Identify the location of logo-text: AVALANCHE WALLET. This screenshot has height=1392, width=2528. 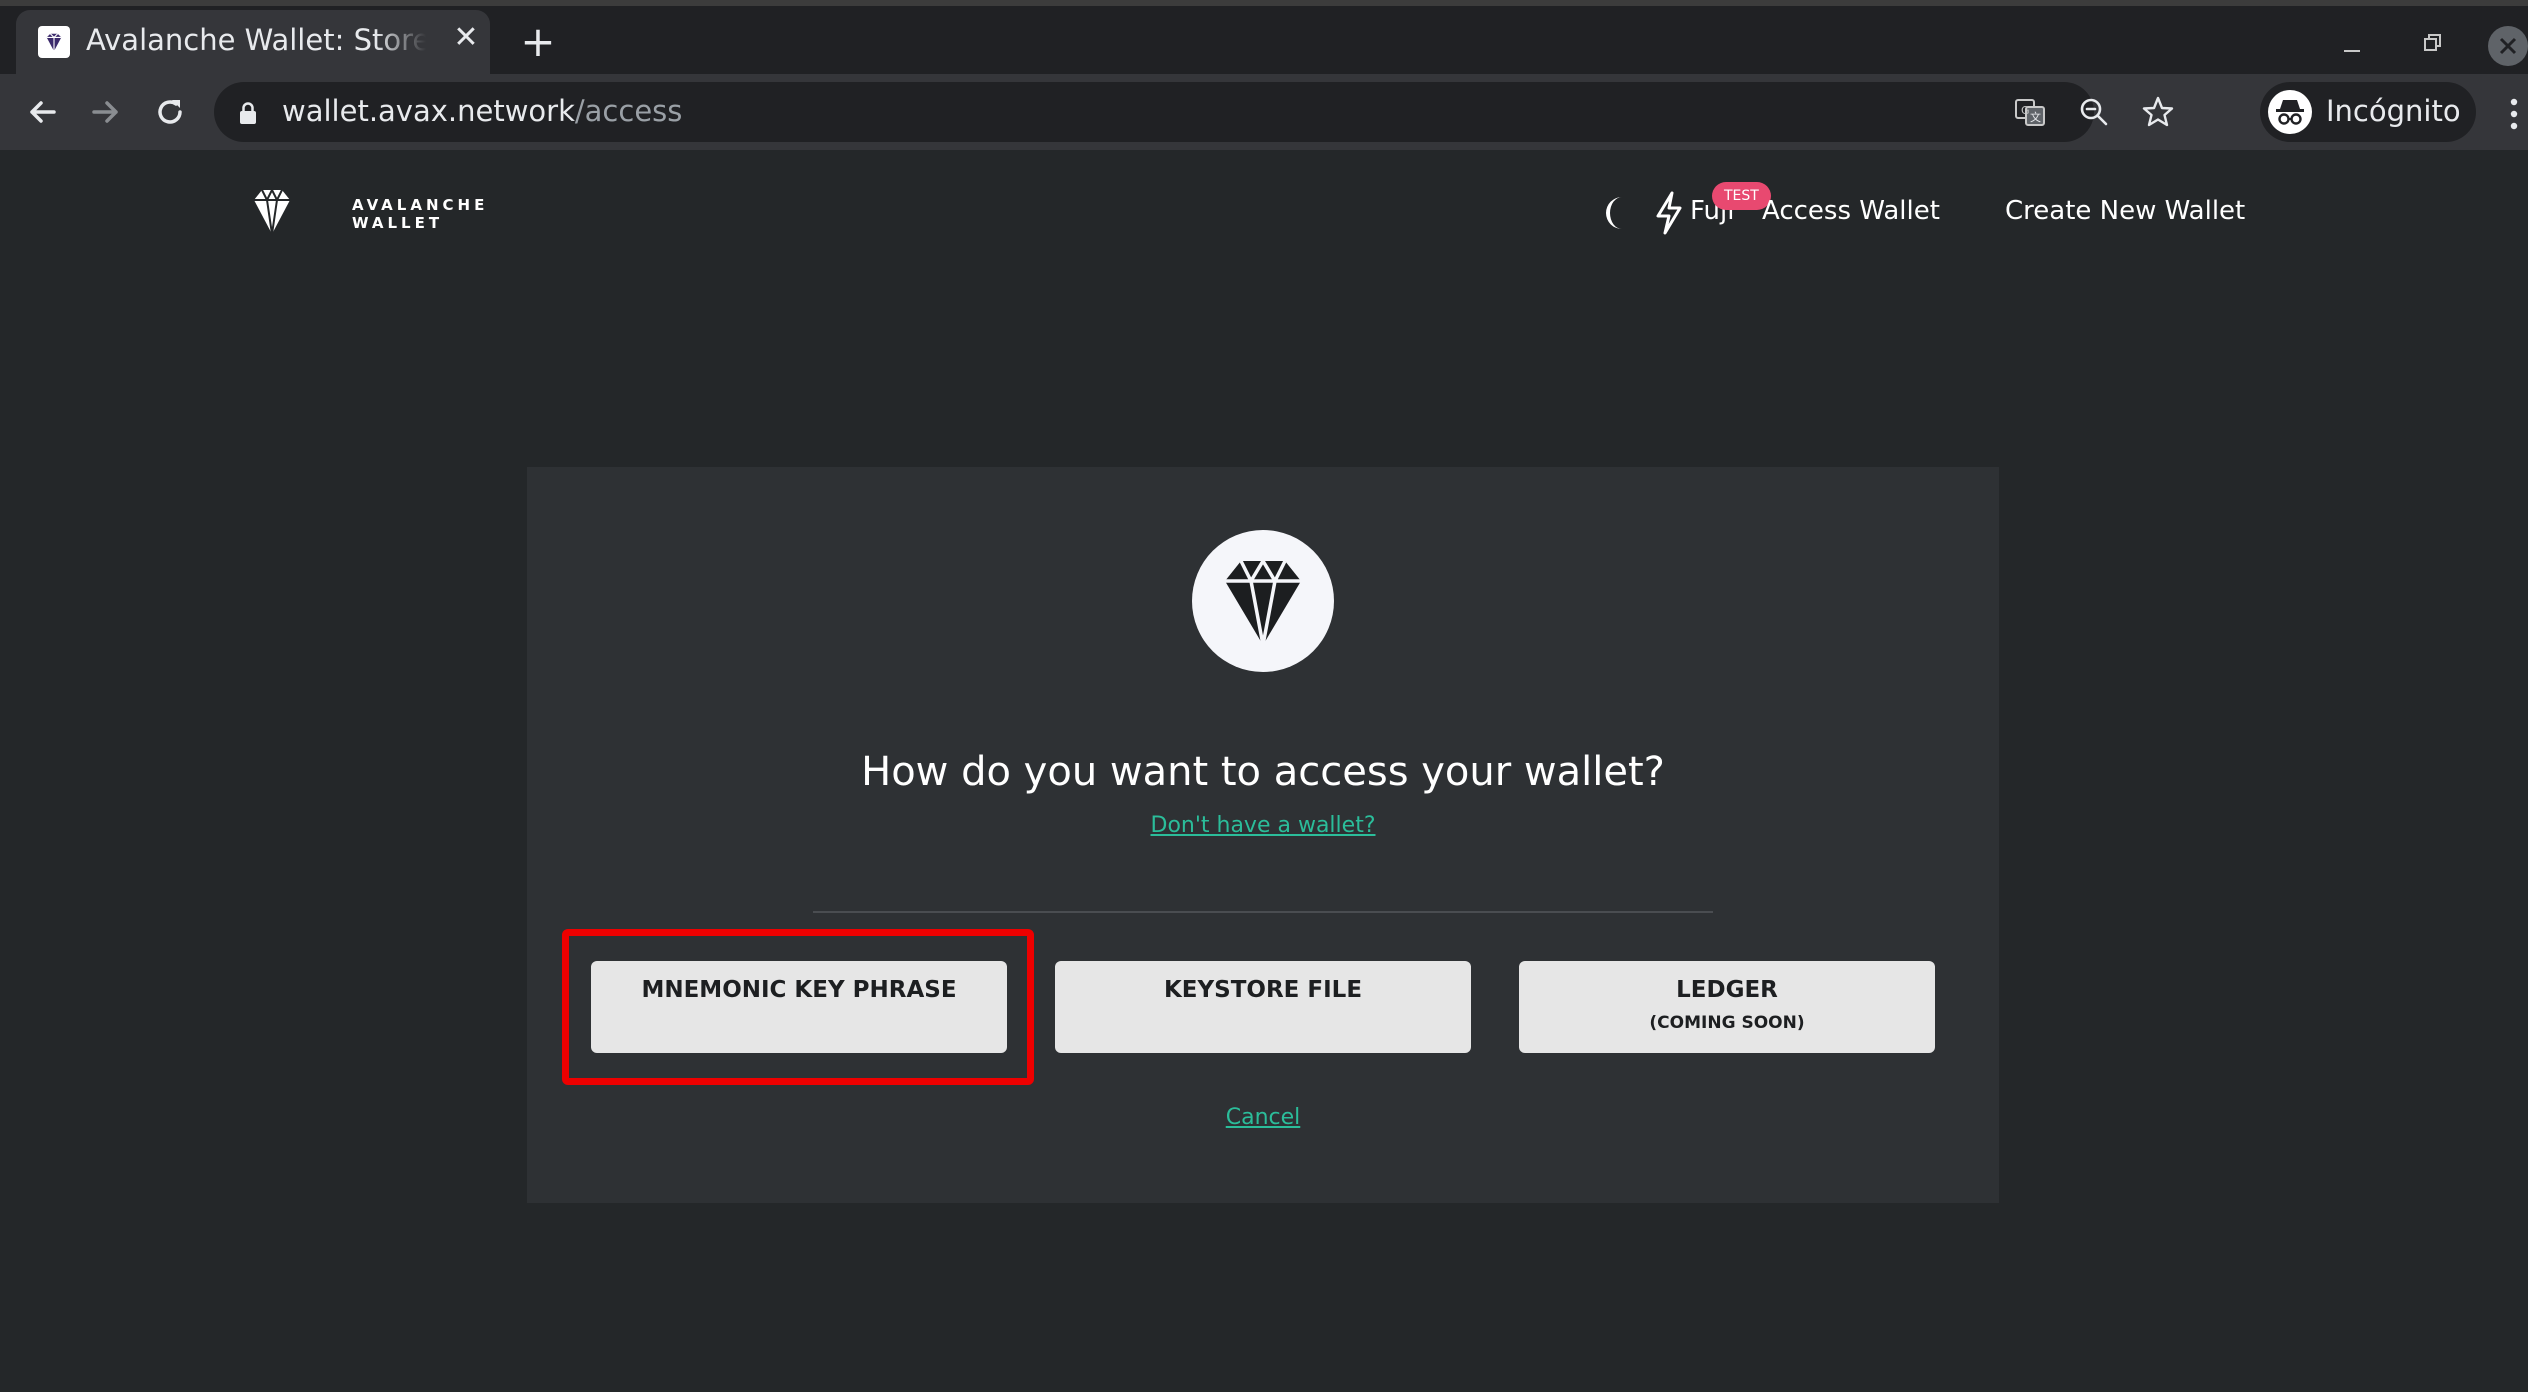
(420, 214).